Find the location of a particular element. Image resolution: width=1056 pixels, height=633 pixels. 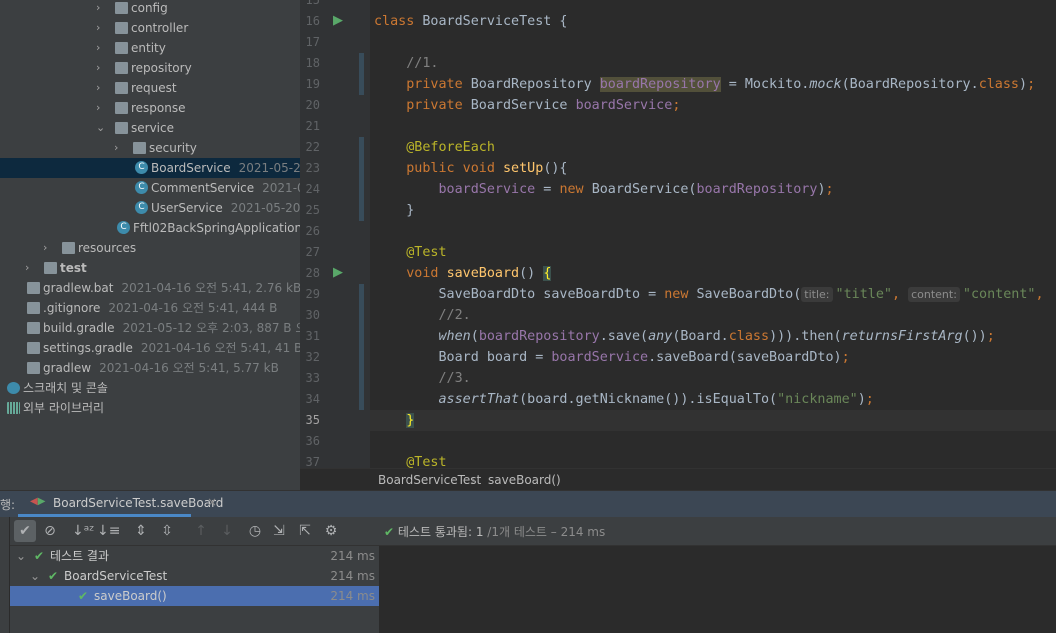

test-result-row: ⌄ ✔ BoardServiceTest 214 ms is located at coordinates (194, 576).